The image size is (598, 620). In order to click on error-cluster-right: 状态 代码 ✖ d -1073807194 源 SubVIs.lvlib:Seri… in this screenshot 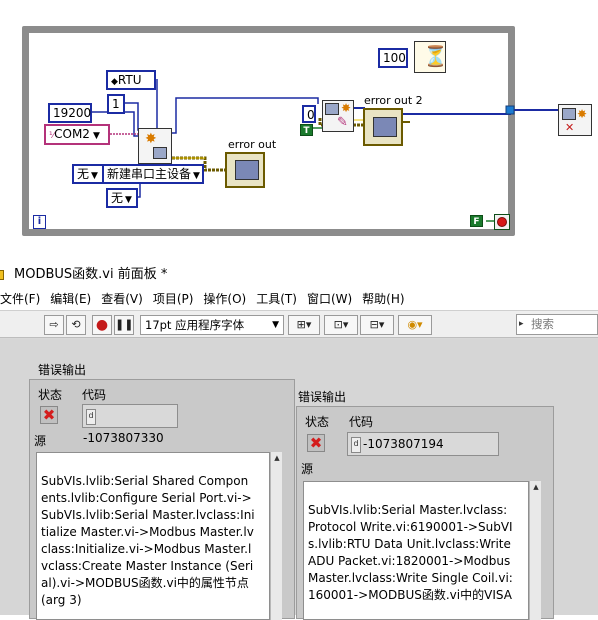, I will do `click(425, 513)`.